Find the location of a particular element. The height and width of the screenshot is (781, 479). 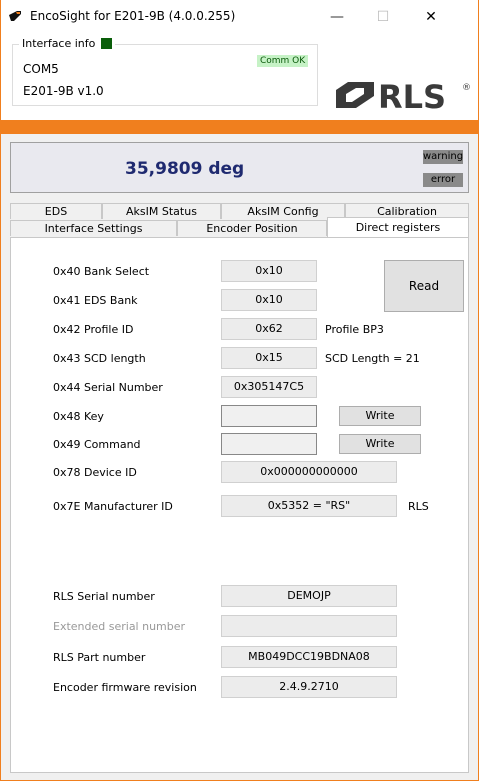

command-write-button: Write is located at coordinates (380, 444).